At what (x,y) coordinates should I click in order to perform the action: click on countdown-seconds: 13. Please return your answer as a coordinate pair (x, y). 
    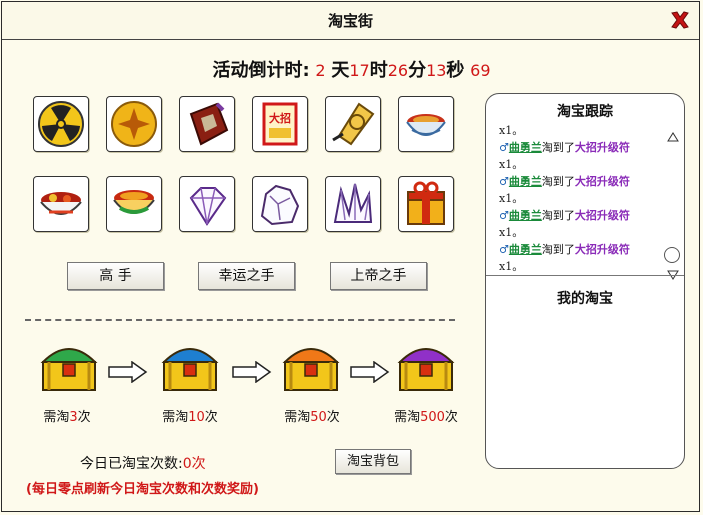
    Looking at the image, I should click on (436, 70).